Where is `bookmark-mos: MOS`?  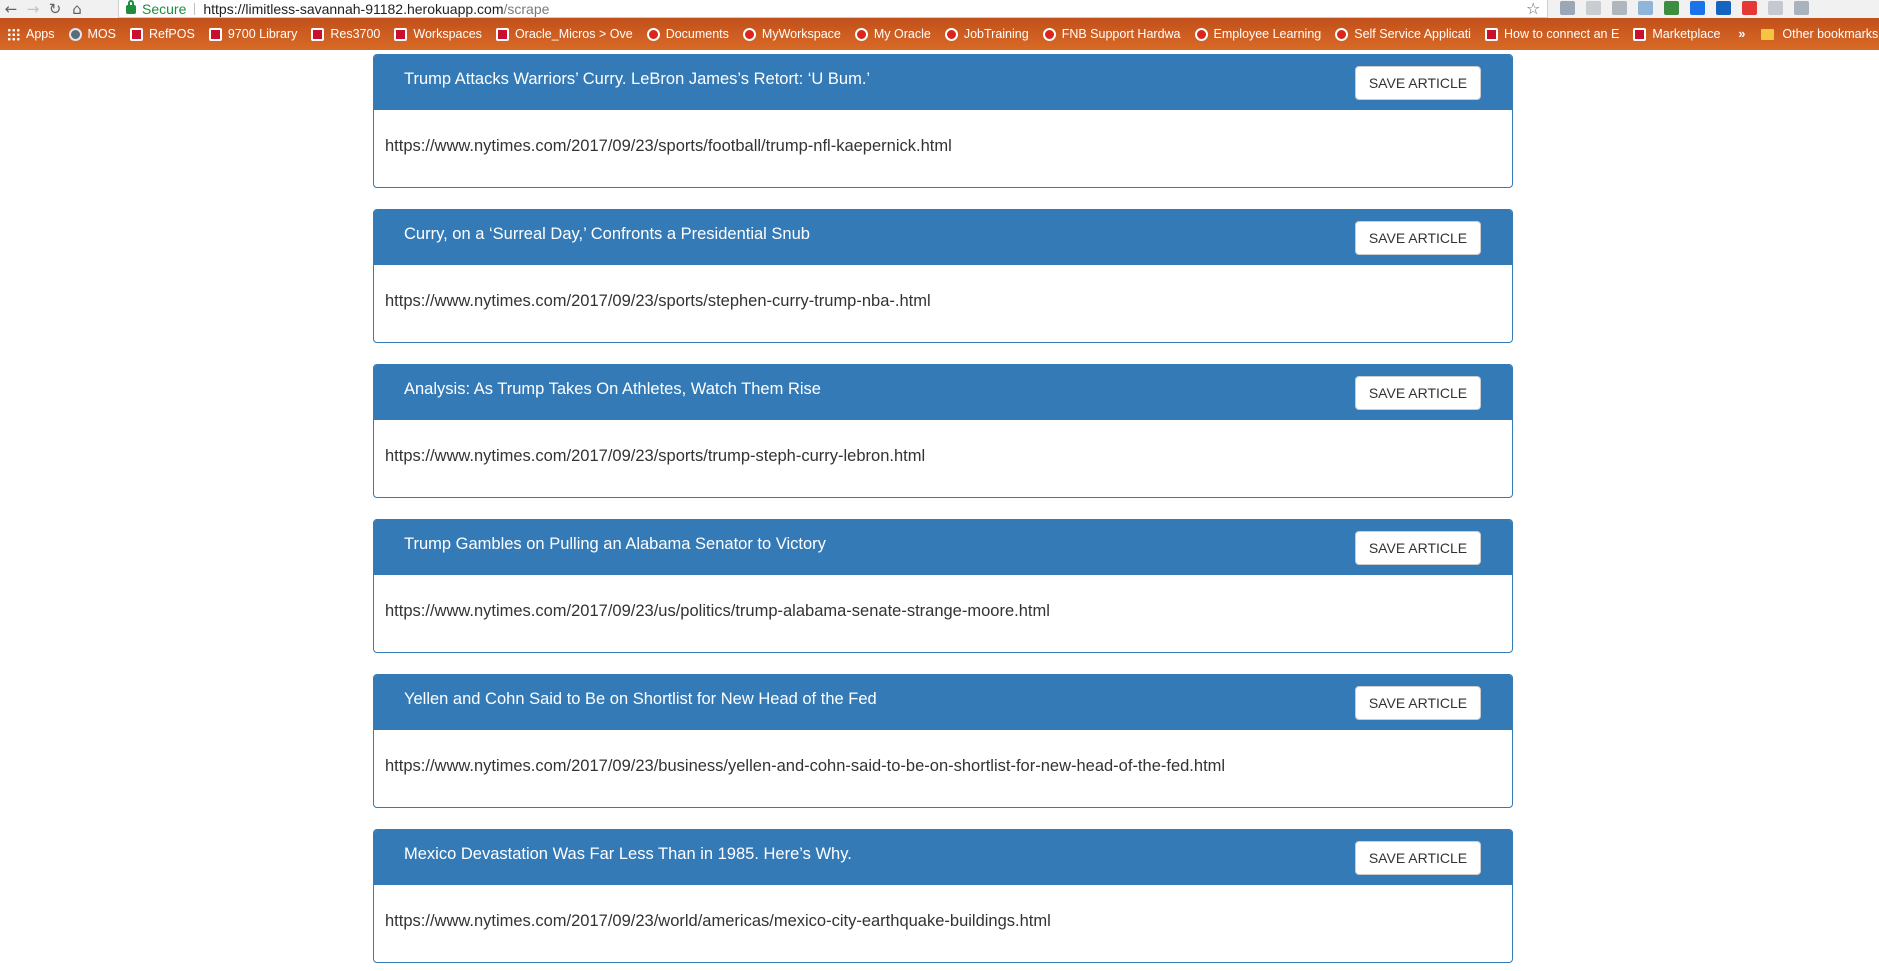
bookmark-mos: MOS is located at coordinates (92, 34).